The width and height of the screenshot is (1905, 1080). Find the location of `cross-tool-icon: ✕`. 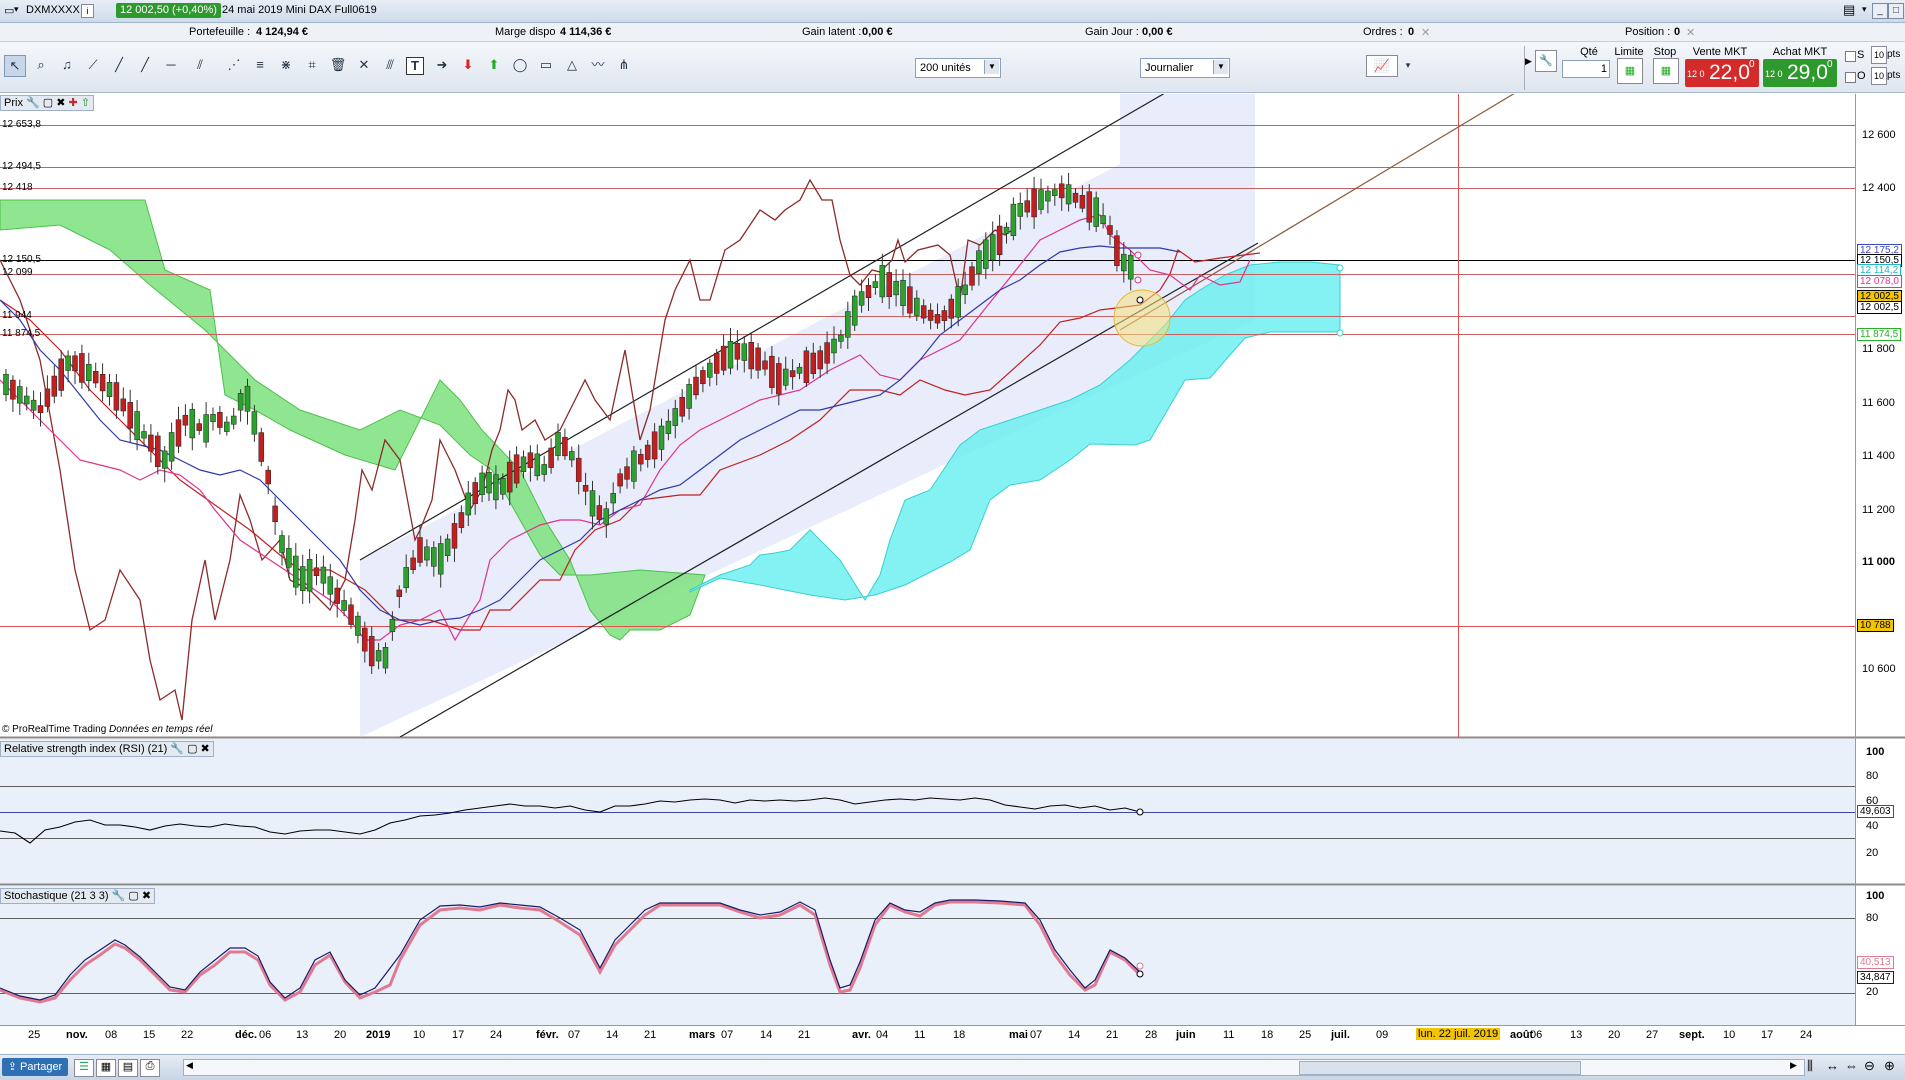

cross-tool-icon: ✕ is located at coordinates (364, 65).